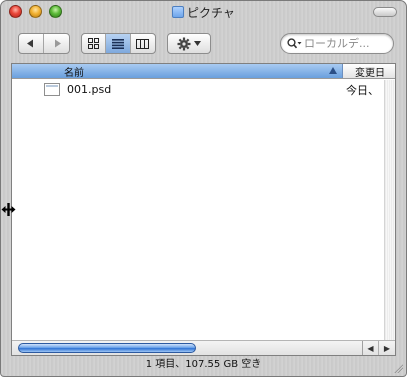 Image resolution: width=407 pixels, height=377 pixels. Describe the element at coordinates (385, 12) in the screenshot. I see `toolbar-toggle-button` at that location.